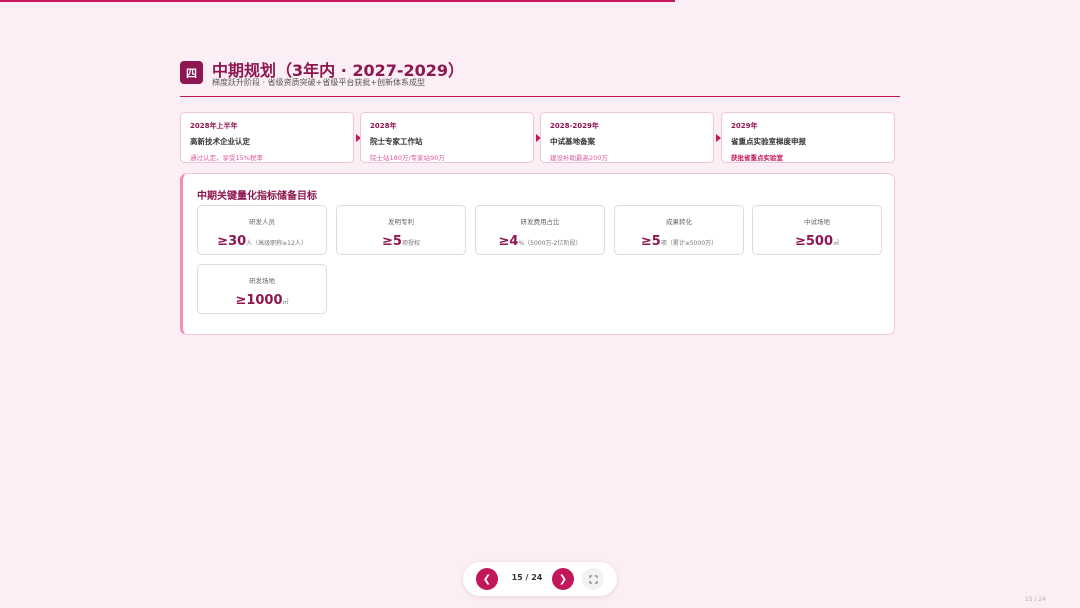 This screenshot has height=608, width=1080. What do you see at coordinates (319, 82) in the screenshot?
I see `page-subtitle: 梯度跃升阶段 · 省级资质突破+省级平台获批+创新体系成型` at bounding box center [319, 82].